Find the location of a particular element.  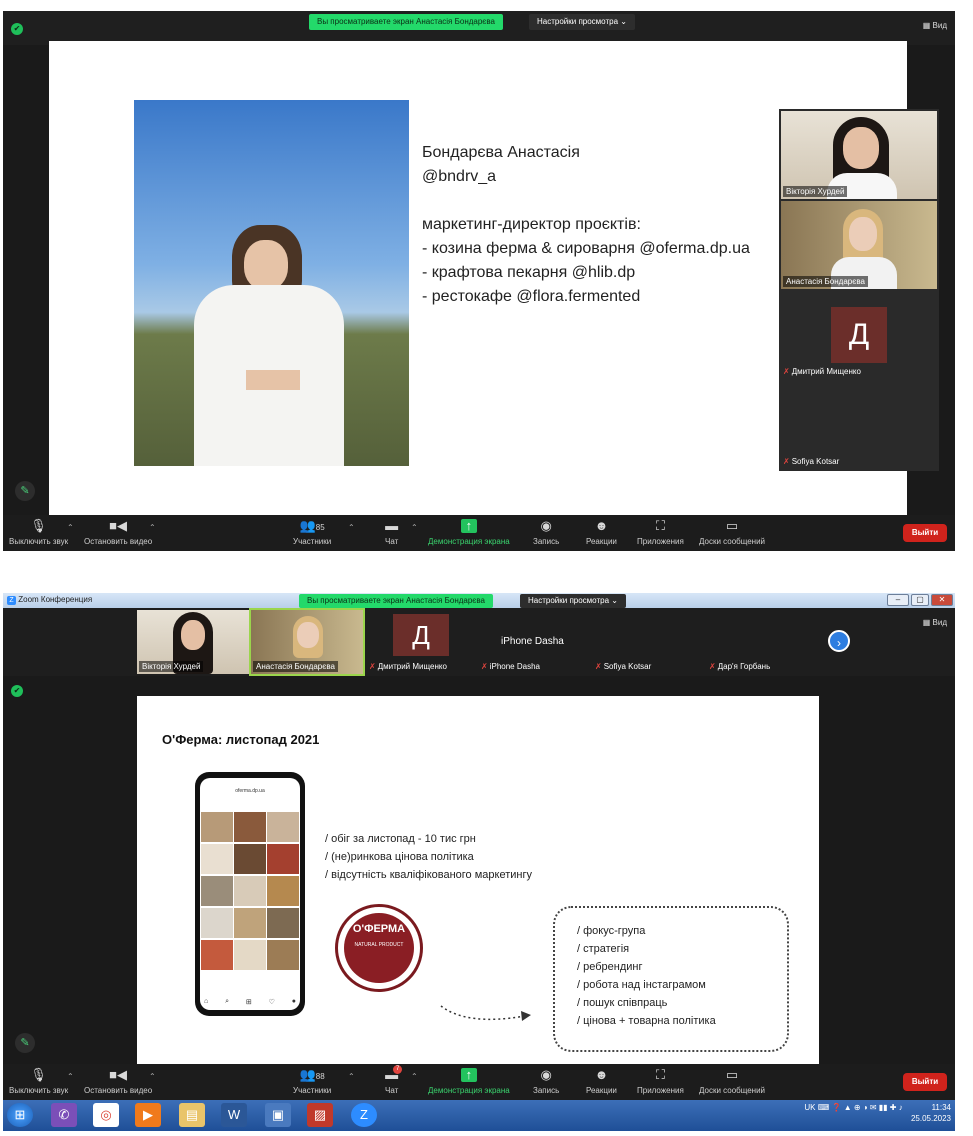

solution-item: / фокус-група is located at coordinates (611, 931).